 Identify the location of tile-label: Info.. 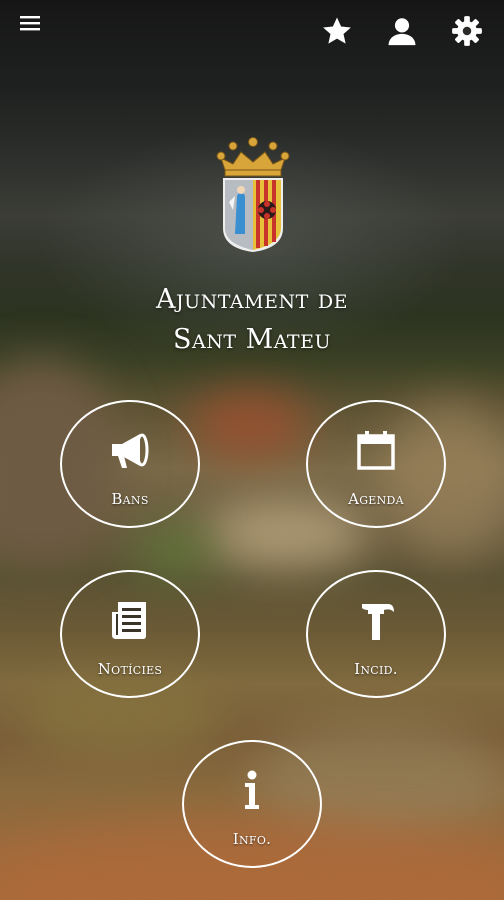
(252, 839).